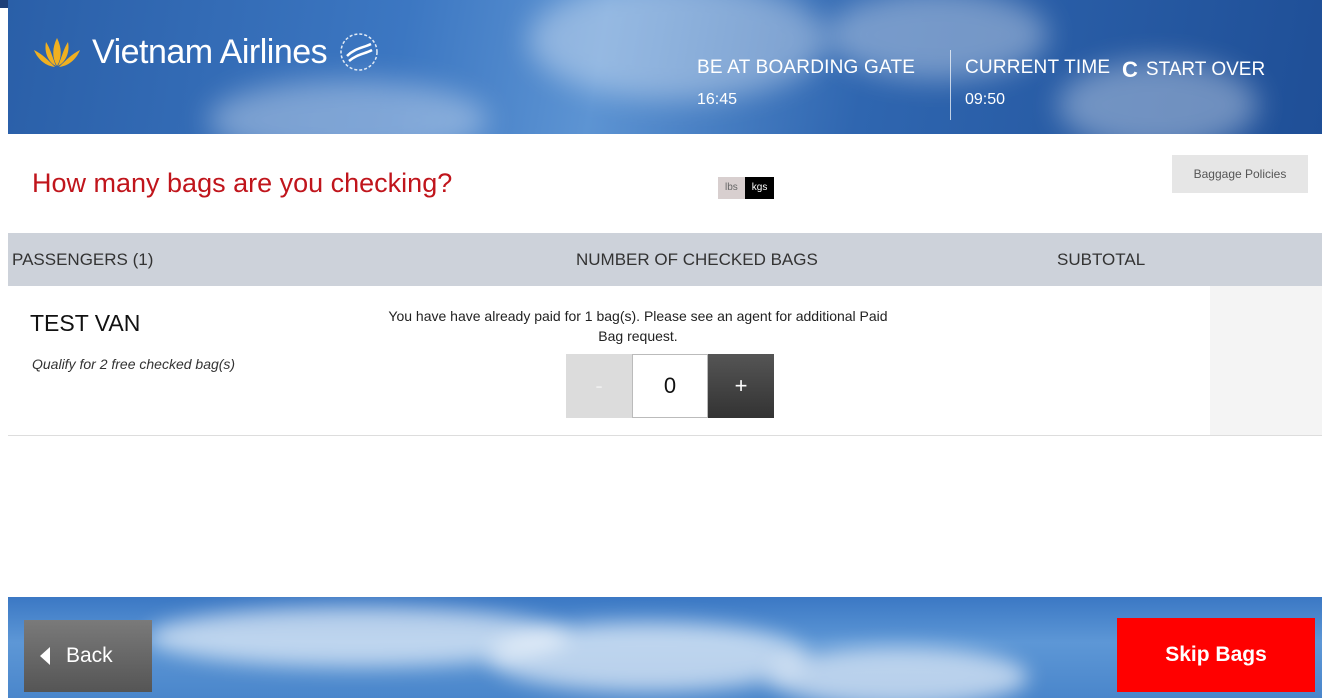  What do you see at coordinates (57, 52) in the screenshot?
I see `lotus-icon` at bounding box center [57, 52].